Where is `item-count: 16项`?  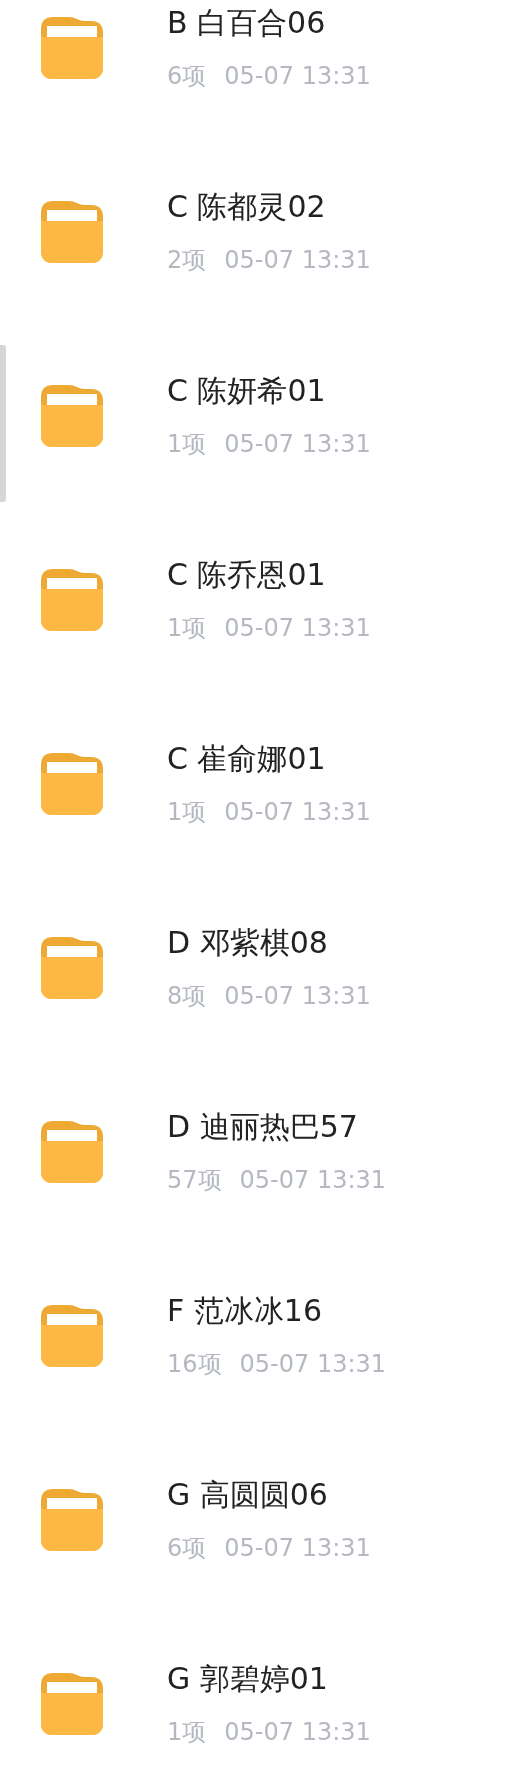
item-count: 16项 is located at coordinates (194, 1364).